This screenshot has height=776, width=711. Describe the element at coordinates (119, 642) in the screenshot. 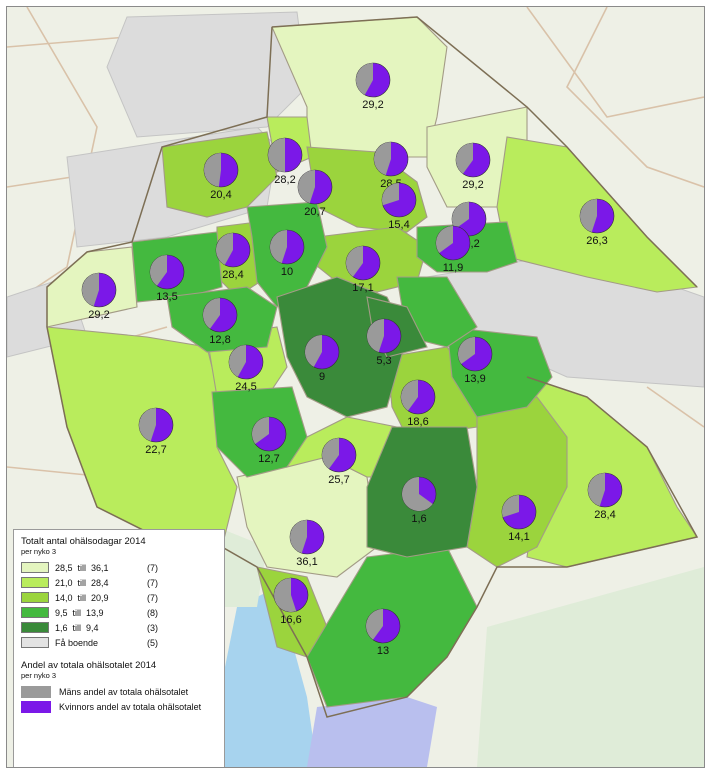

I see `legend-class-row: Få boende (5)` at that location.